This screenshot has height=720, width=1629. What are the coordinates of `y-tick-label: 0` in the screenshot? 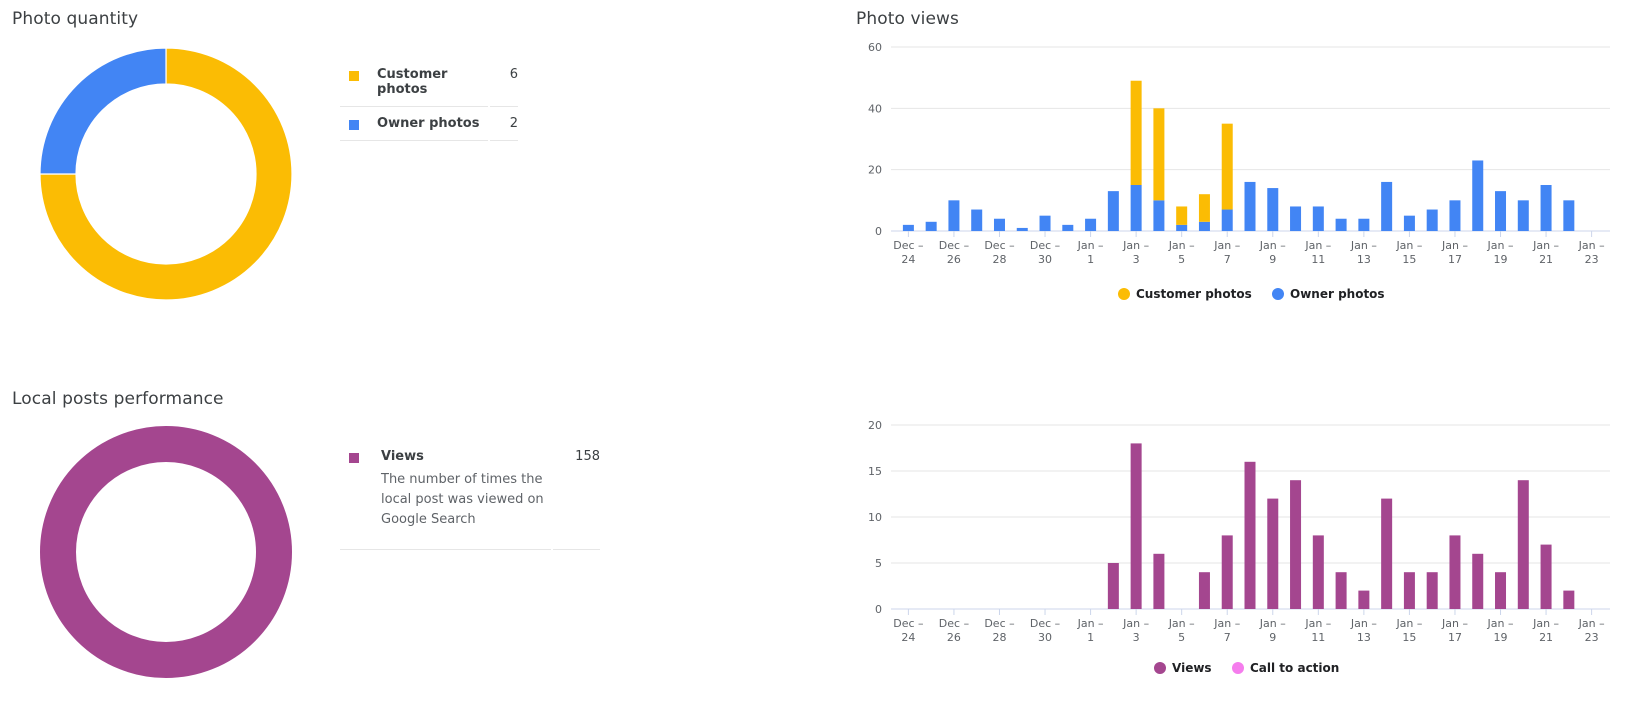 It's located at (878, 609).